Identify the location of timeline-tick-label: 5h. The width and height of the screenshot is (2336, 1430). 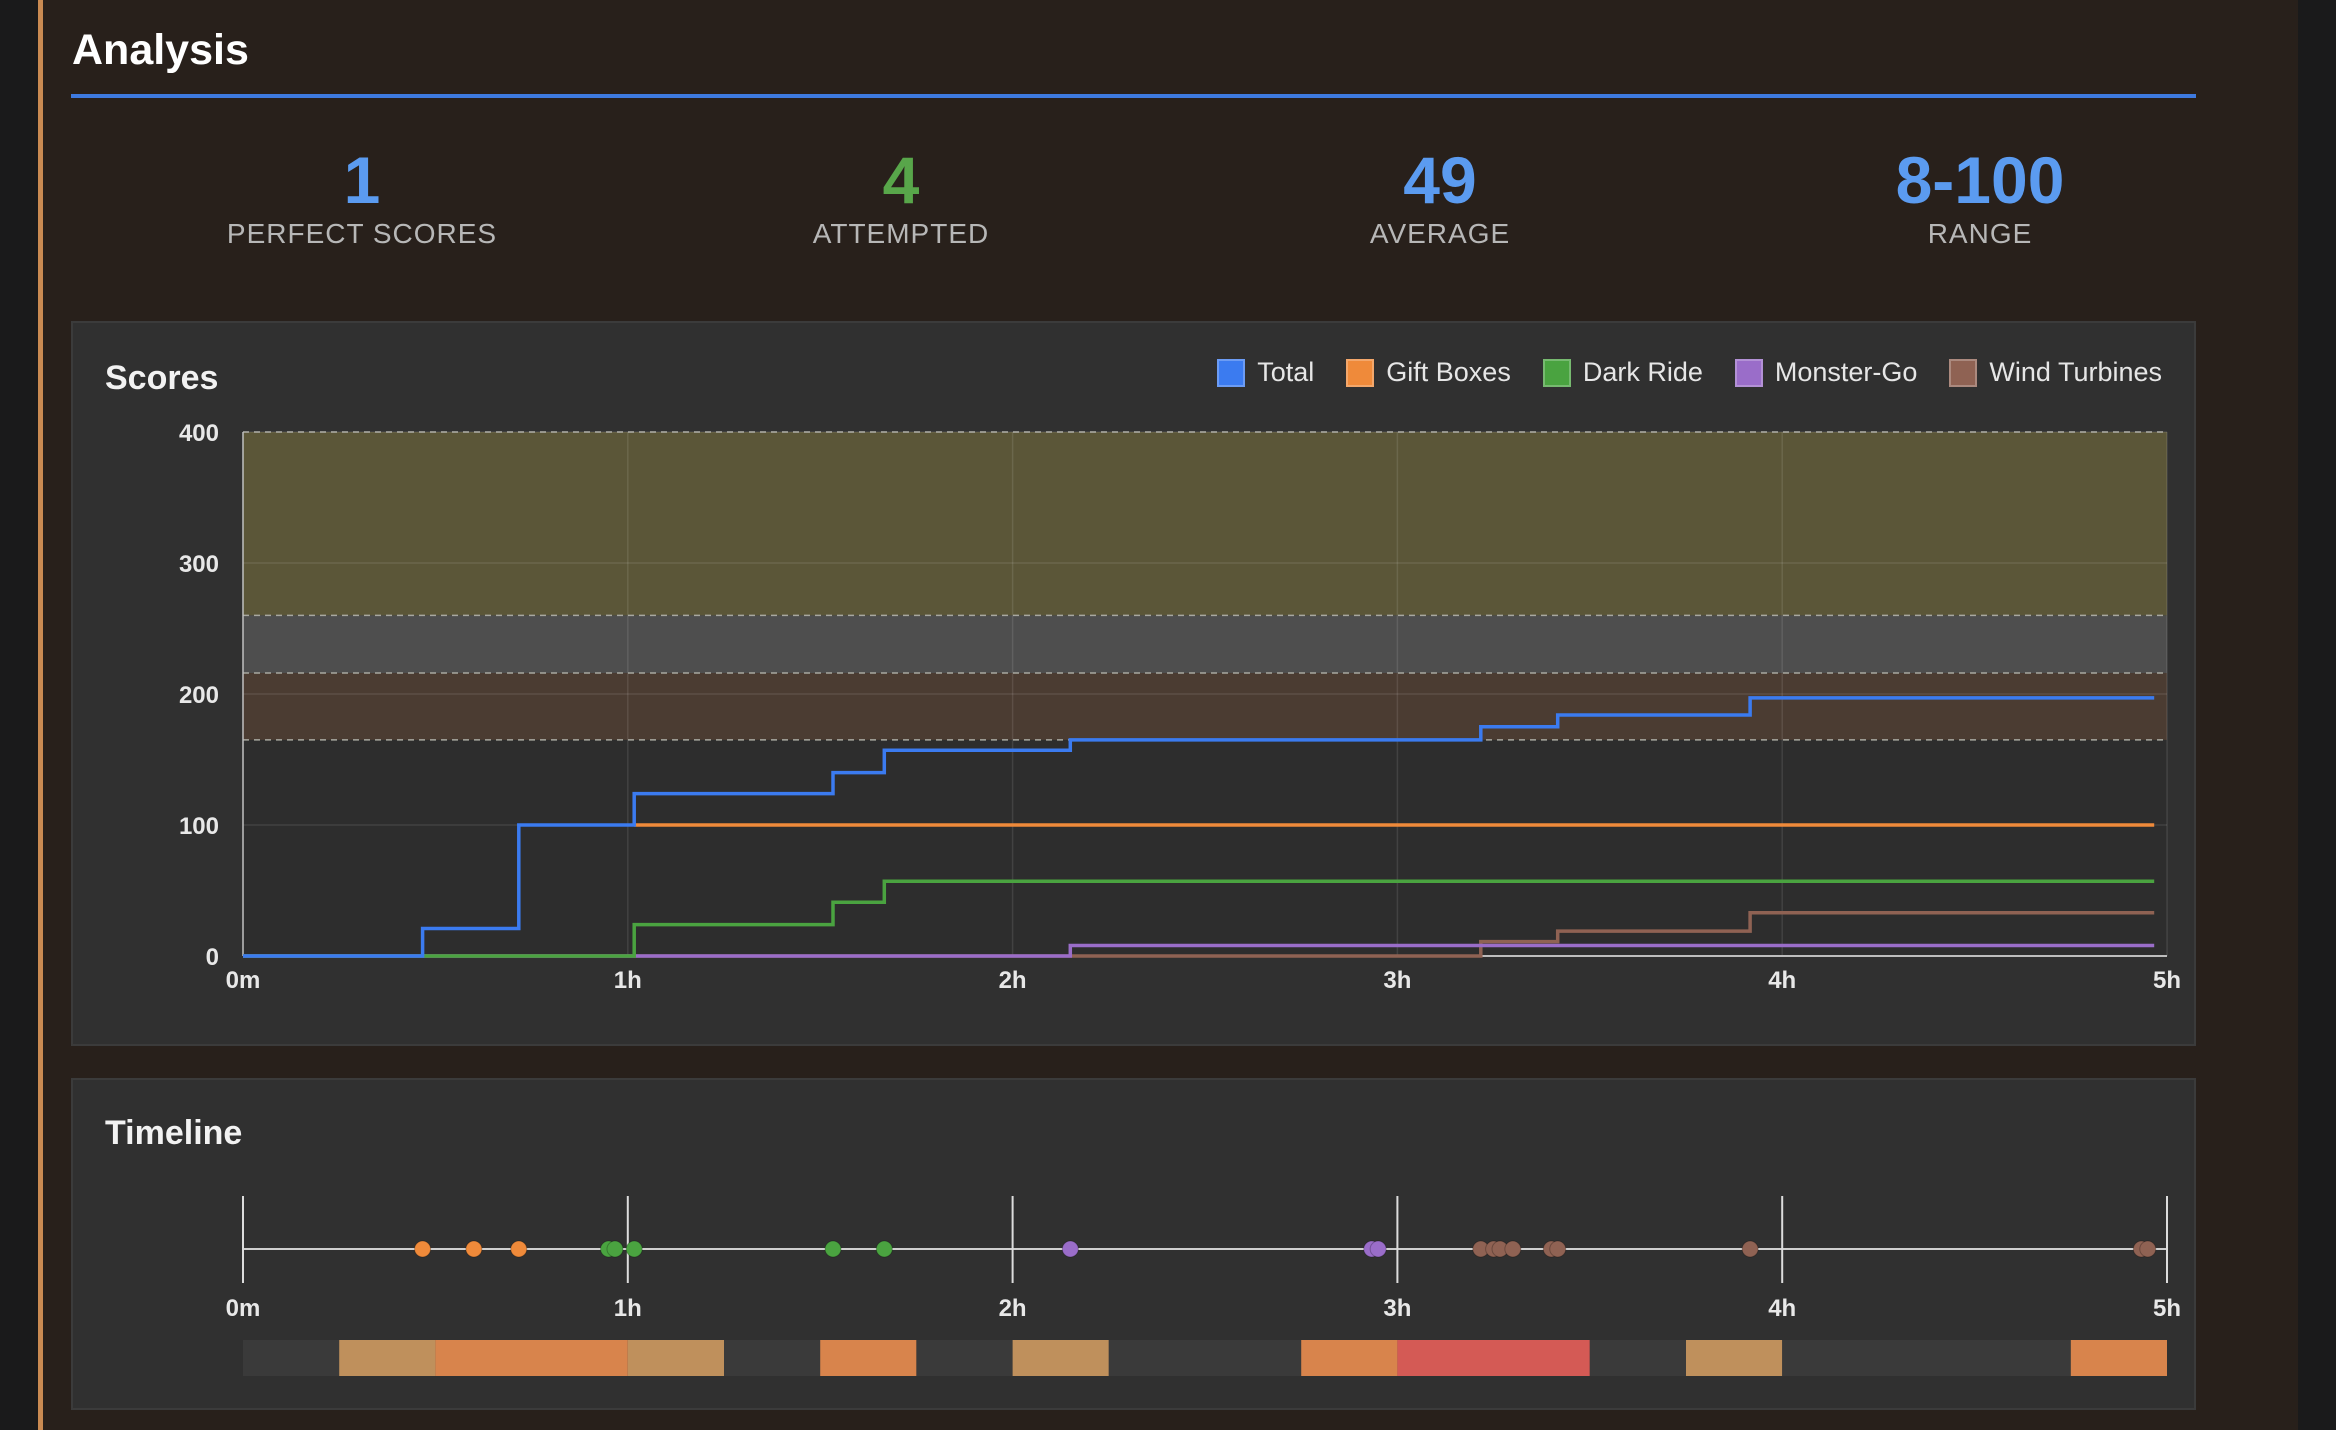
(2167, 1308).